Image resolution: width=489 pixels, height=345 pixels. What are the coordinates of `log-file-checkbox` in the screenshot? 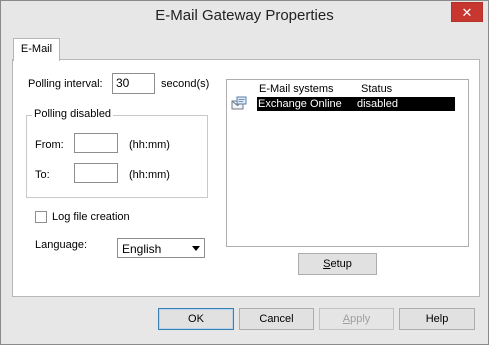 It's located at (41, 217).